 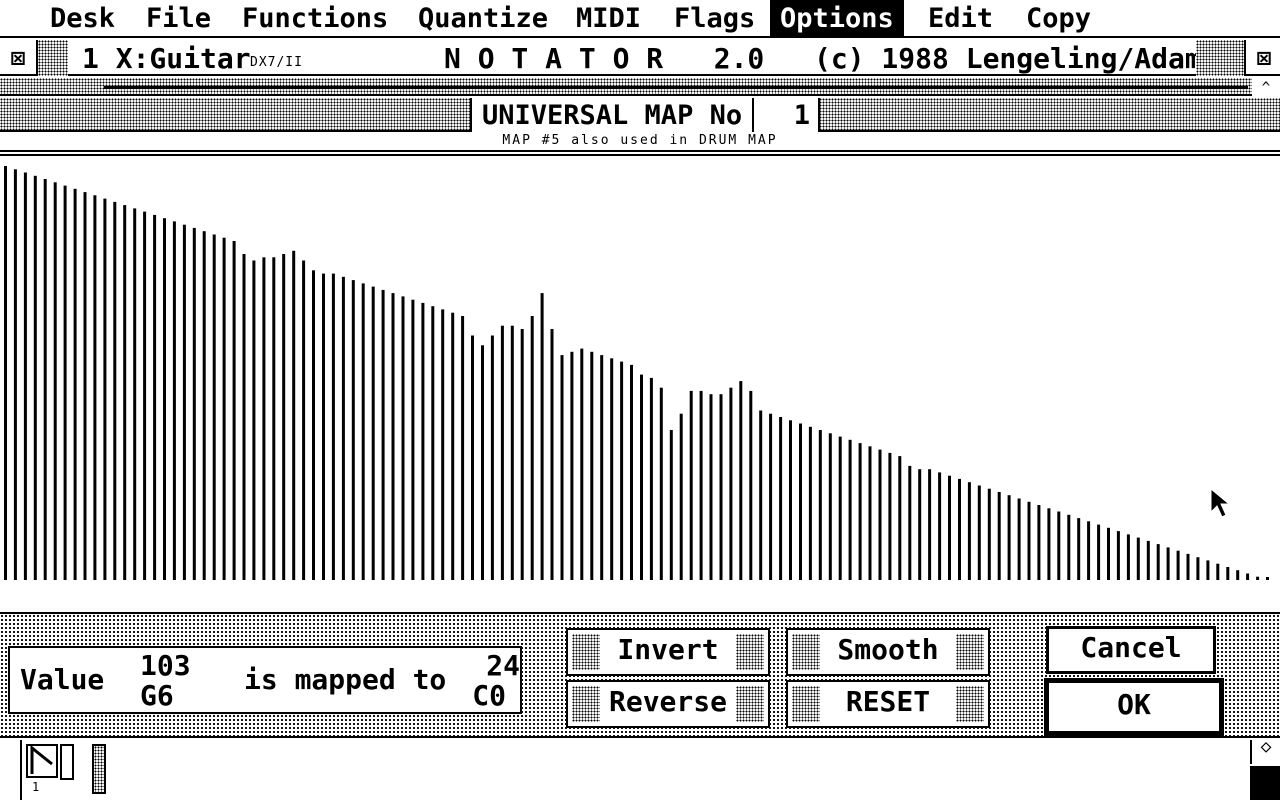 What do you see at coordinates (42, 761) in the screenshot?
I see `note-icon` at bounding box center [42, 761].